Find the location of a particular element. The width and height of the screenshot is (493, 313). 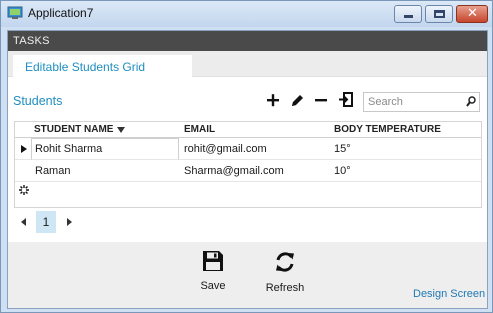

sort-descending-icon is located at coordinates (121, 130).